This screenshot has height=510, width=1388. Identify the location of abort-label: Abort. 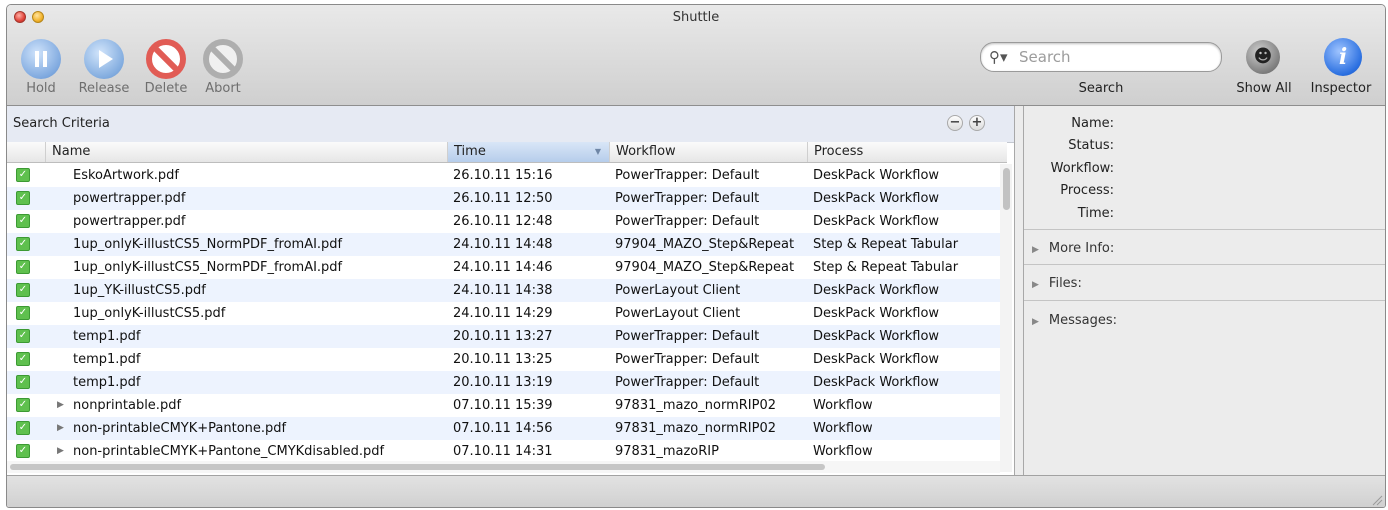
(223, 88).